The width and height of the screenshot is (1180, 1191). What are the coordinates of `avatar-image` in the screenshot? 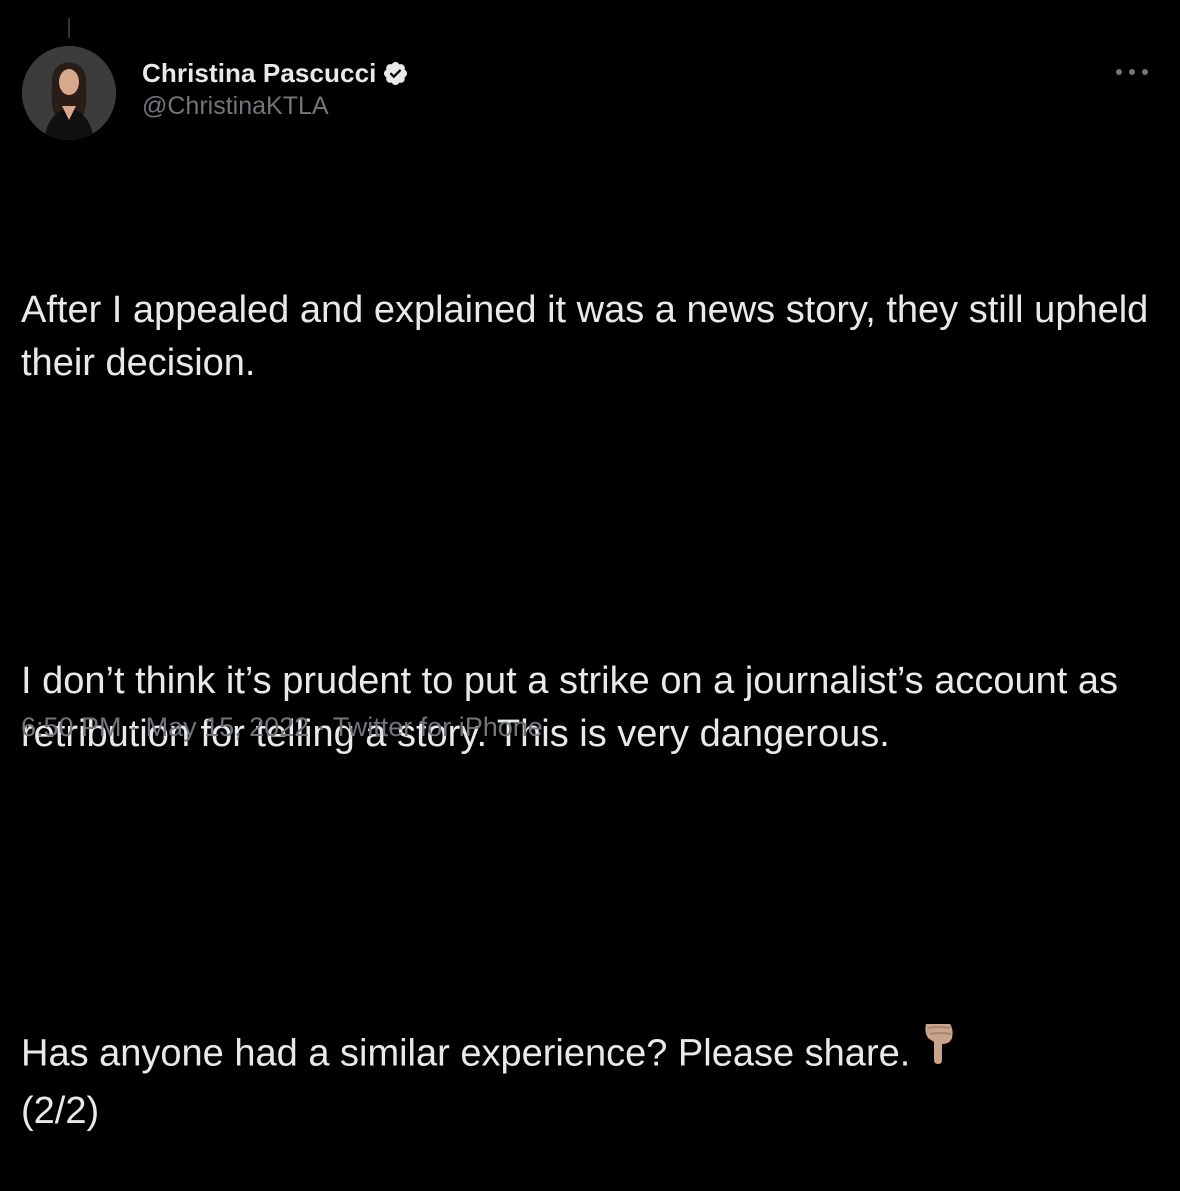 It's located at (69, 93).